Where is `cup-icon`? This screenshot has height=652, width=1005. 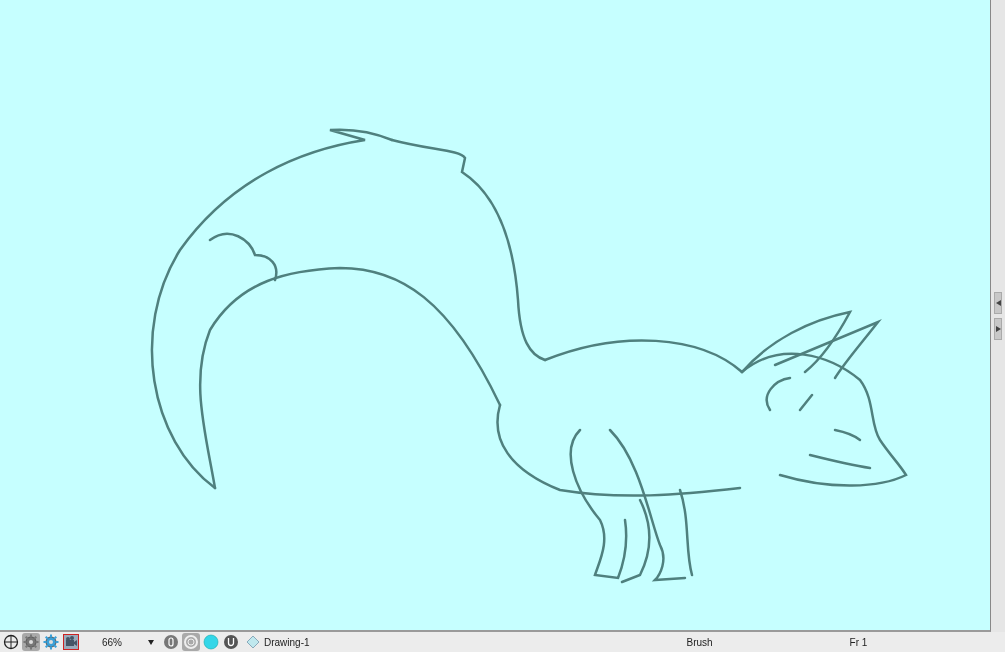
cup-icon is located at coordinates (231, 642).